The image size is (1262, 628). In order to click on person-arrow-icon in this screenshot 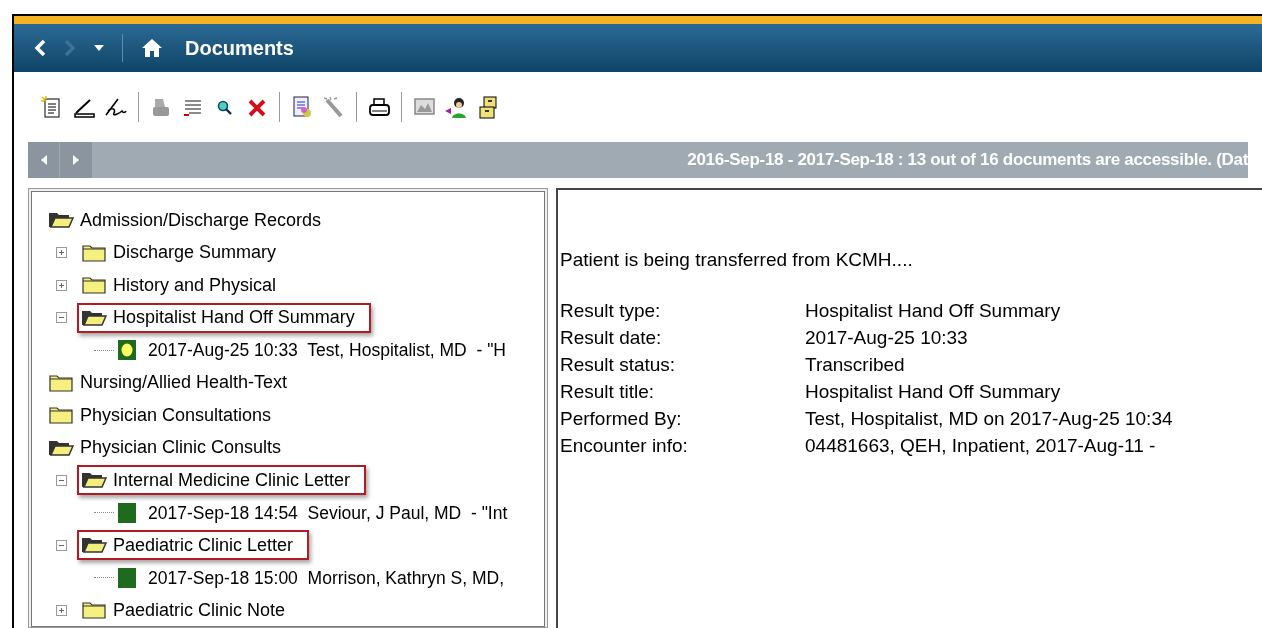, I will do `click(456, 107)`.